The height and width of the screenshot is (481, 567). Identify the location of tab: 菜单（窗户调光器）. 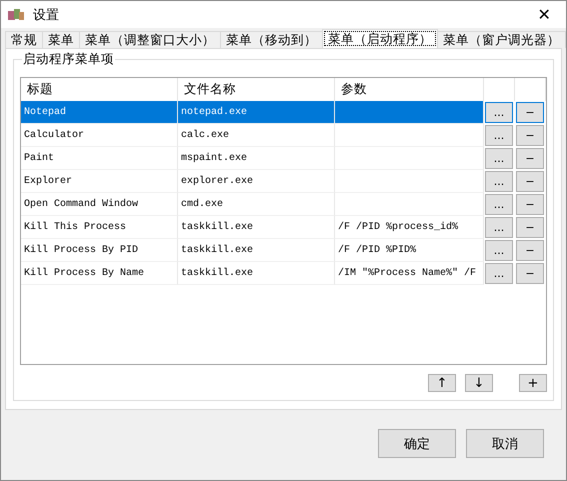
(501, 39).